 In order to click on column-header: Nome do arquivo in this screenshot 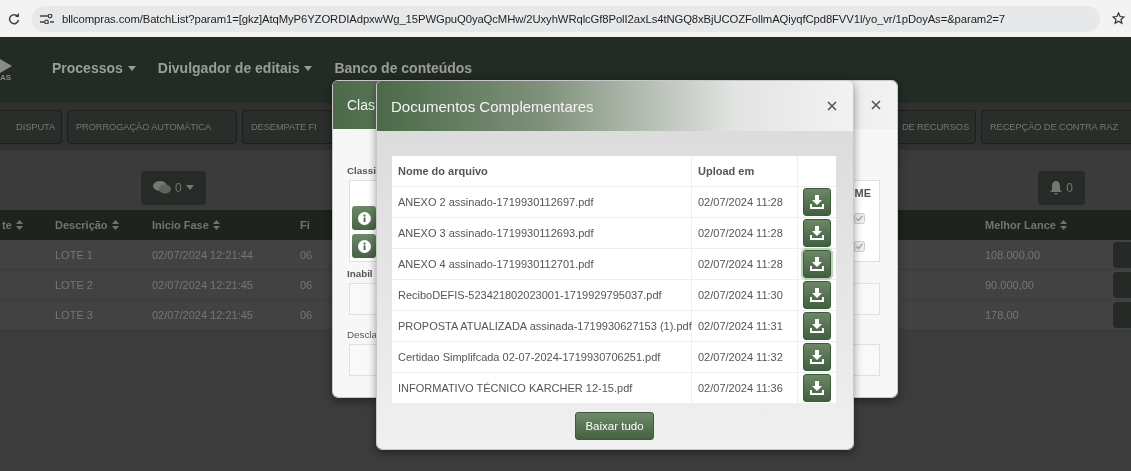, I will do `click(542, 171)`.